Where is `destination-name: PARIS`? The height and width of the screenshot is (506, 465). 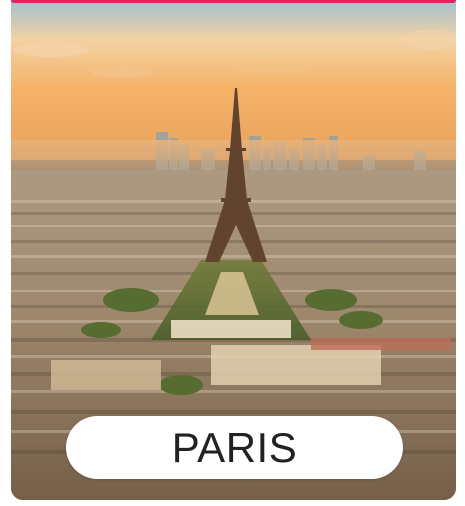
destination-name: PARIS is located at coordinates (234, 447).